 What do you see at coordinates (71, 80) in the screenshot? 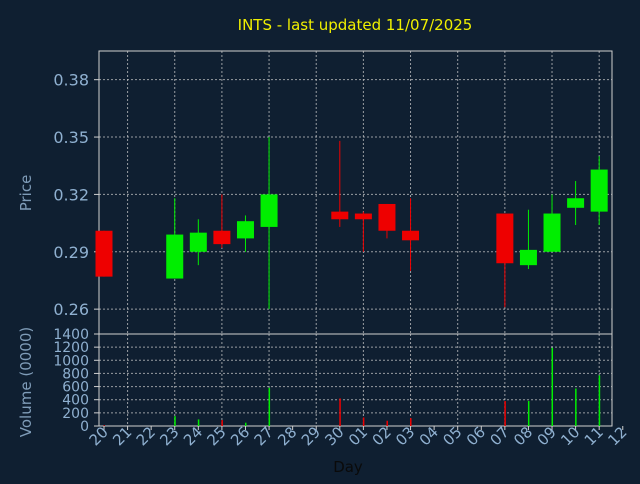
I see `price-tick-label: 0.38` at bounding box center [71, 80].